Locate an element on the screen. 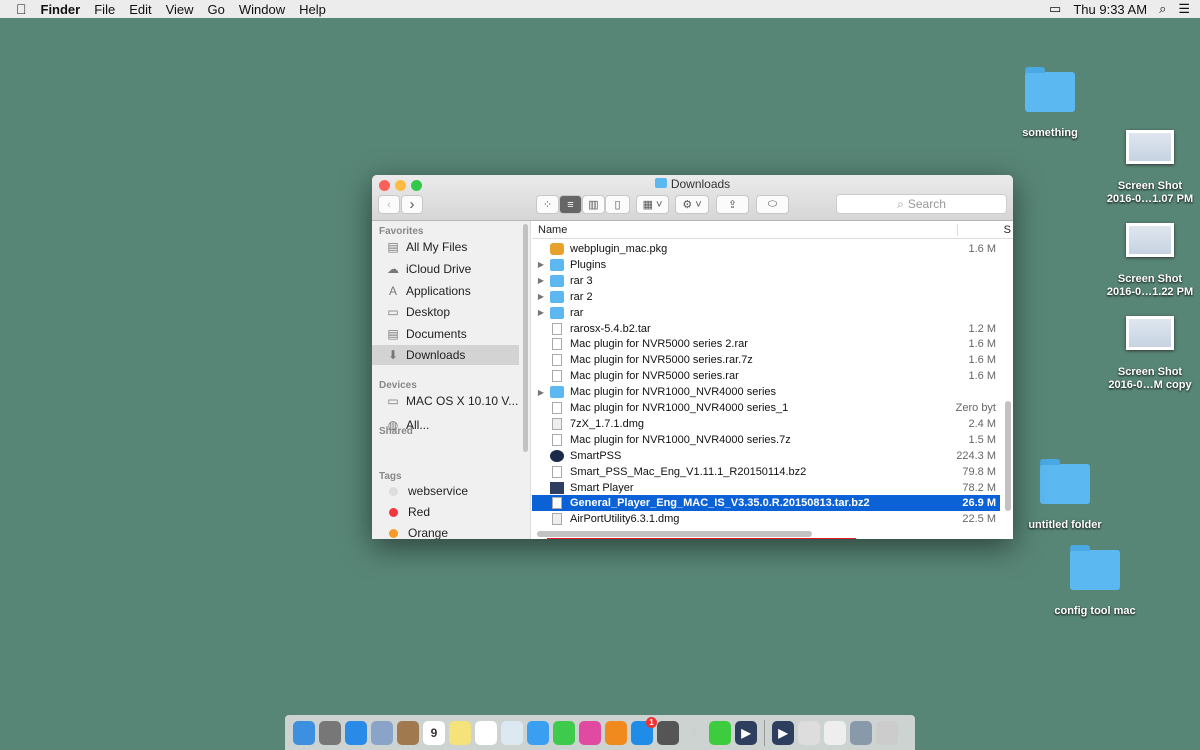 This screenshot has height=750, width=1200. spotlight-icon: ⌕ is located at coordinates (1162, 9).